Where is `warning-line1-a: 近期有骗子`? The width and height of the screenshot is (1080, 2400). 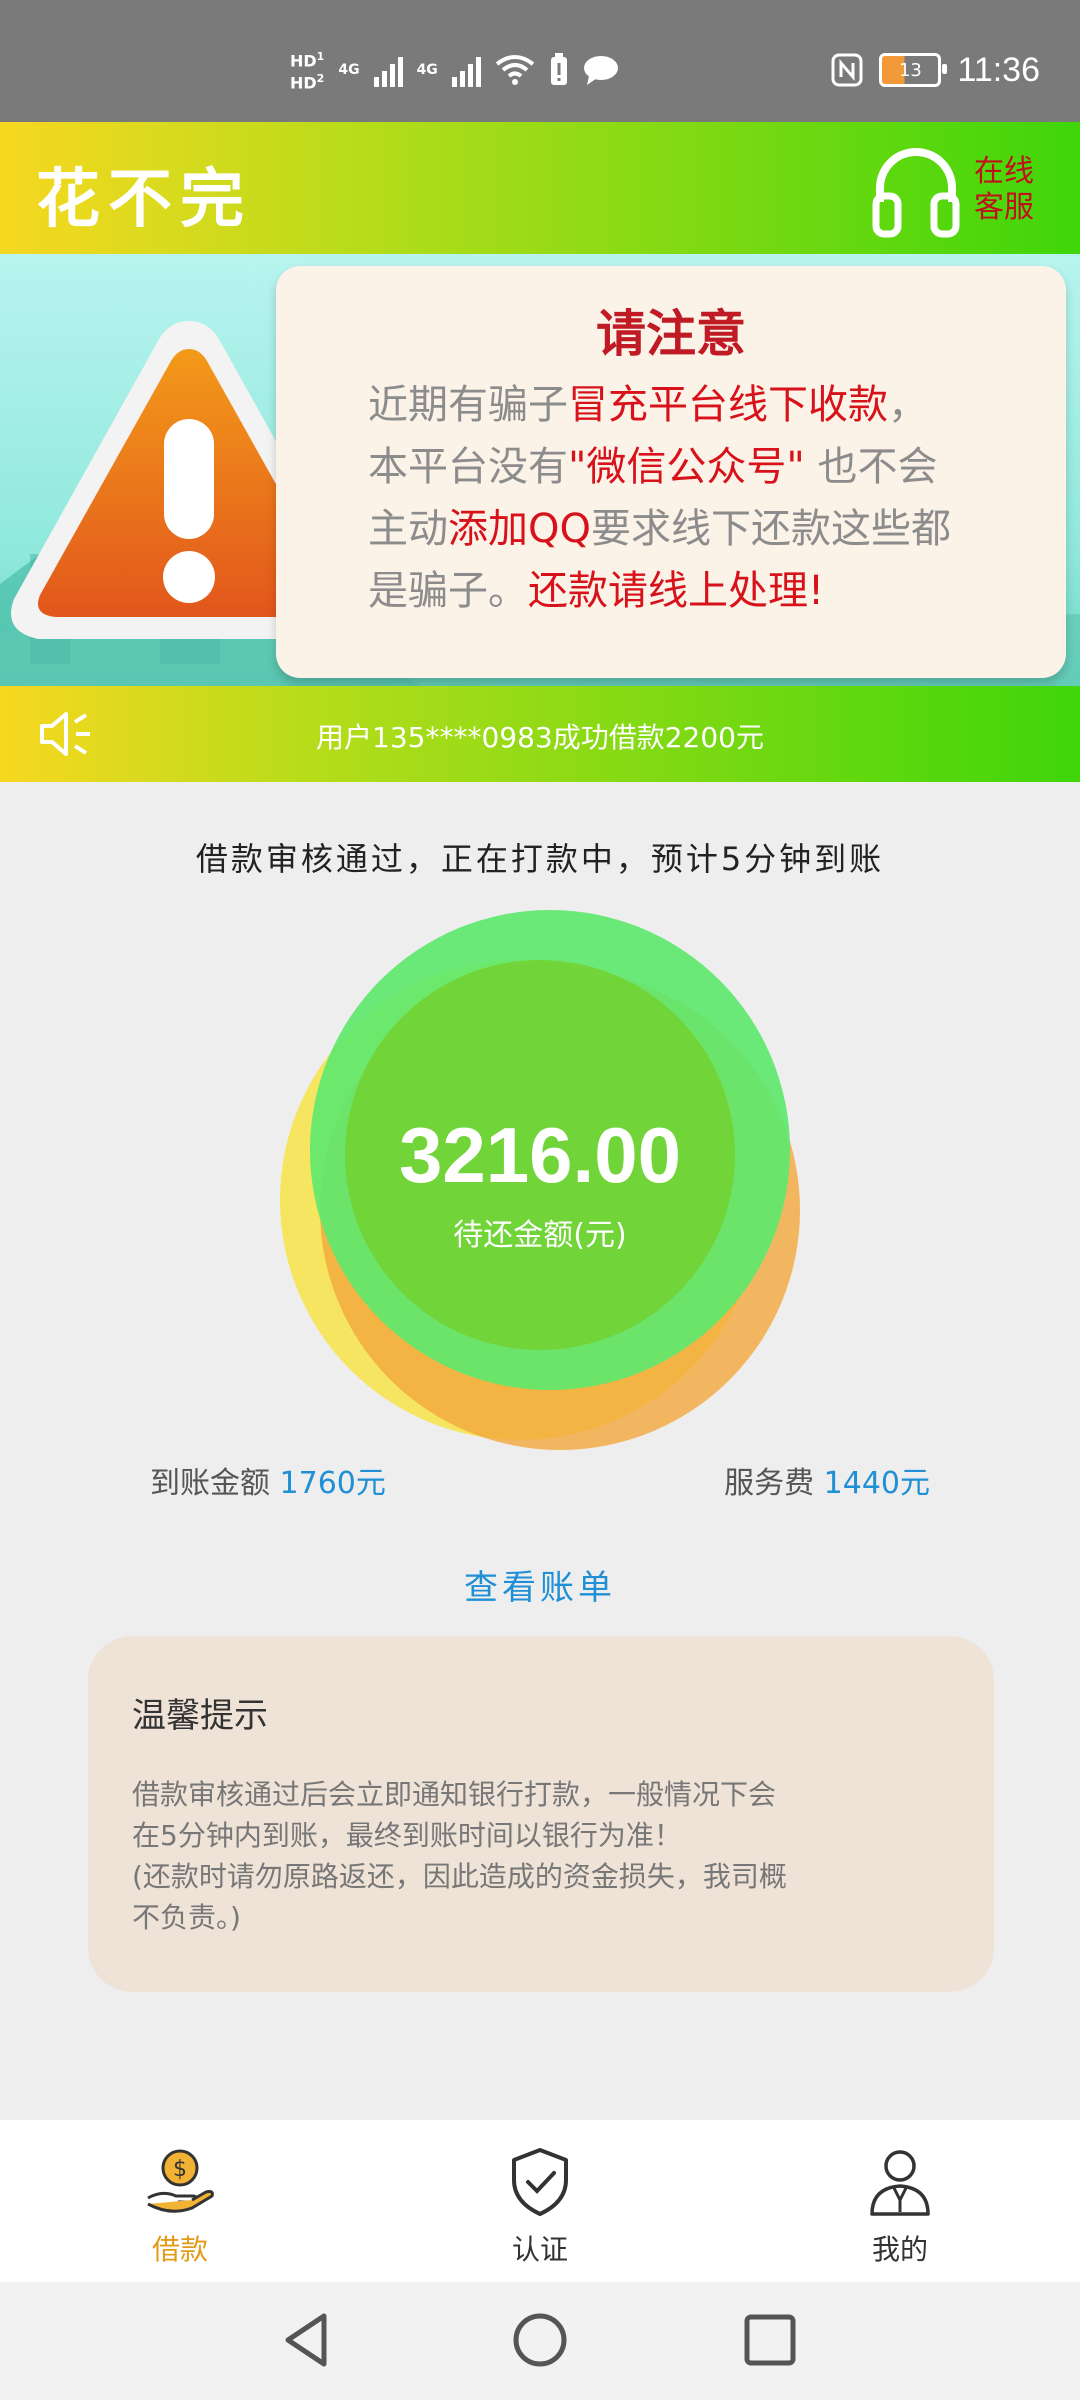 warning-line1-a: 近期有骗子 is located at coordinates (468, 405).